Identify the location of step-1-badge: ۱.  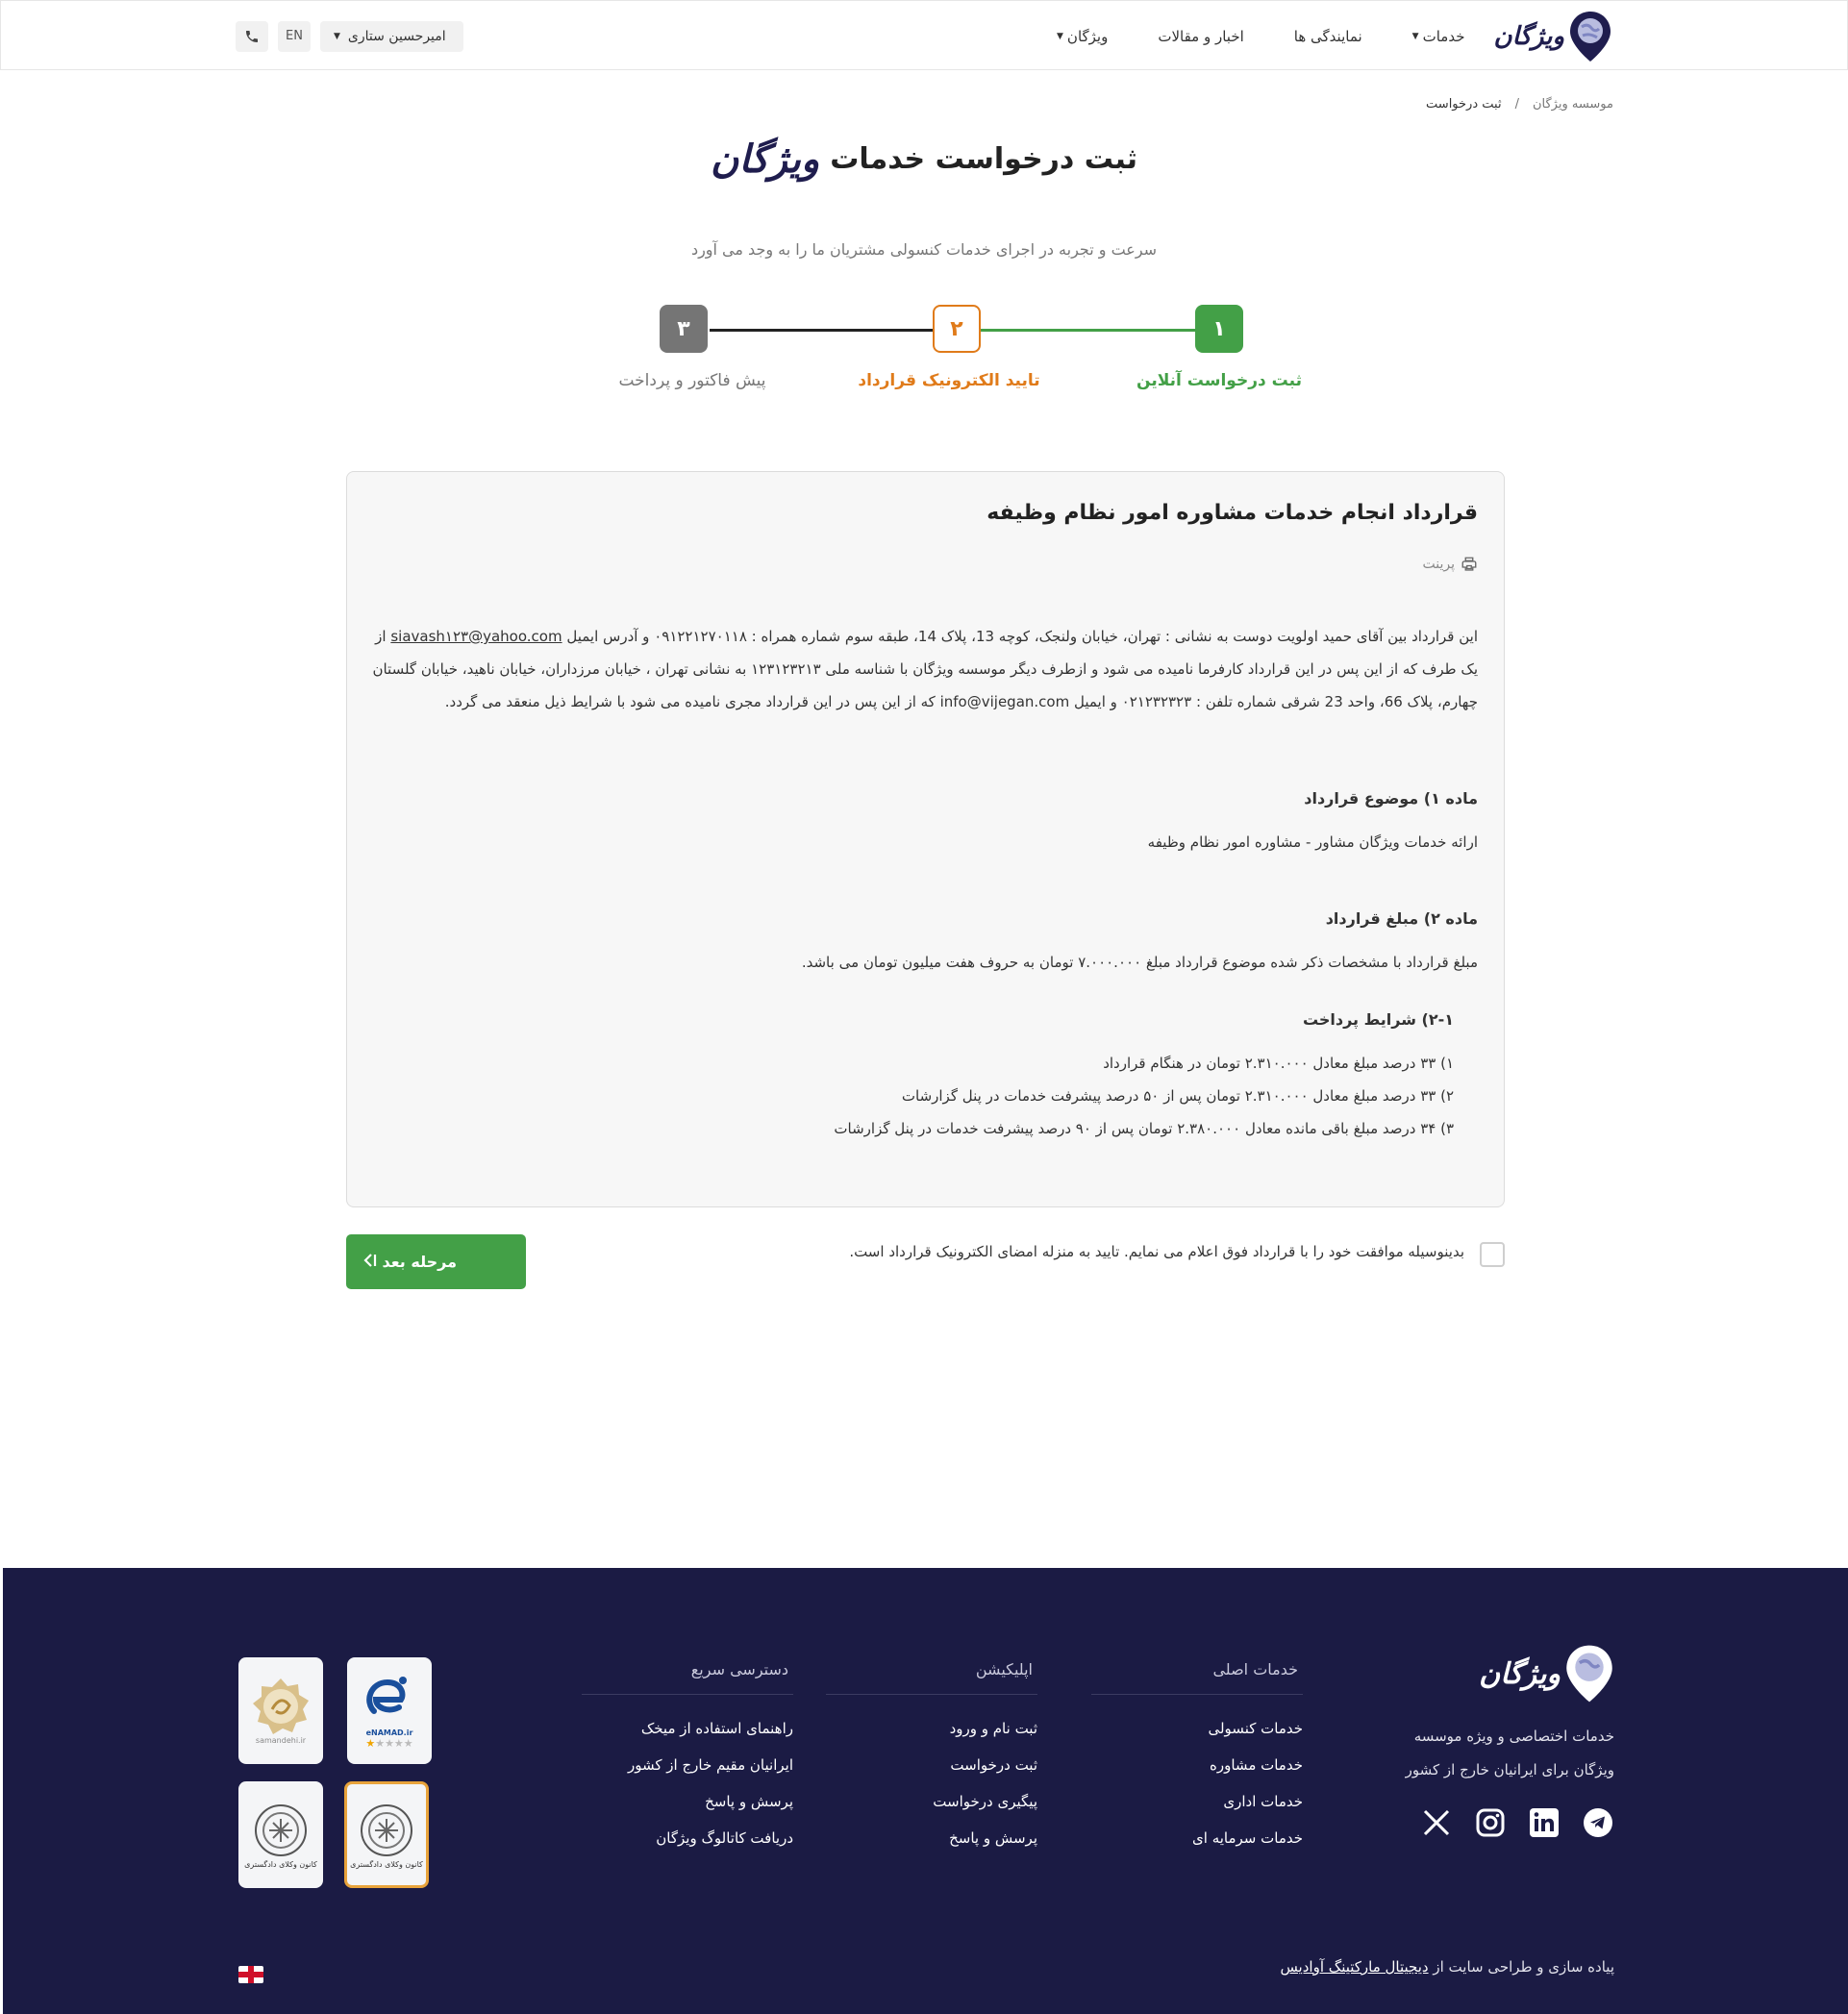
(1219, 329).